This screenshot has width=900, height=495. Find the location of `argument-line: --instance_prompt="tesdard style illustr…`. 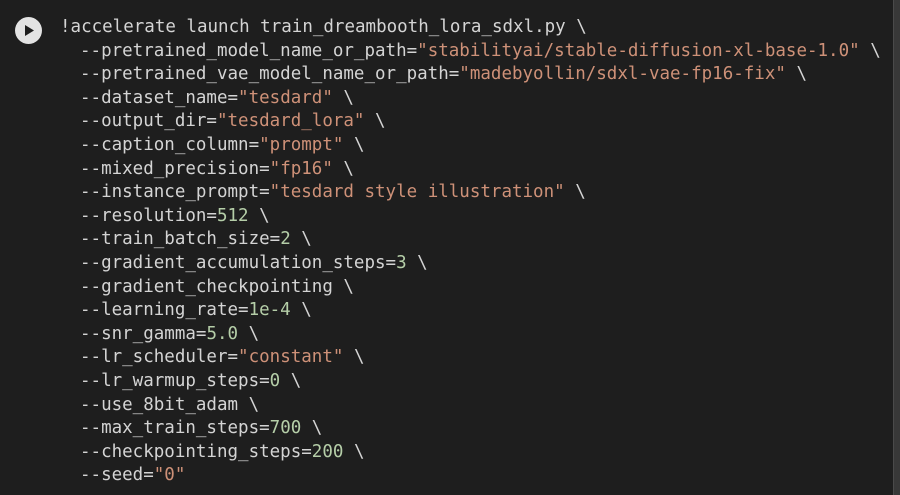

argument-line: --instance_prompt="tesdard style illustr… is located at coordinates (470, 193).